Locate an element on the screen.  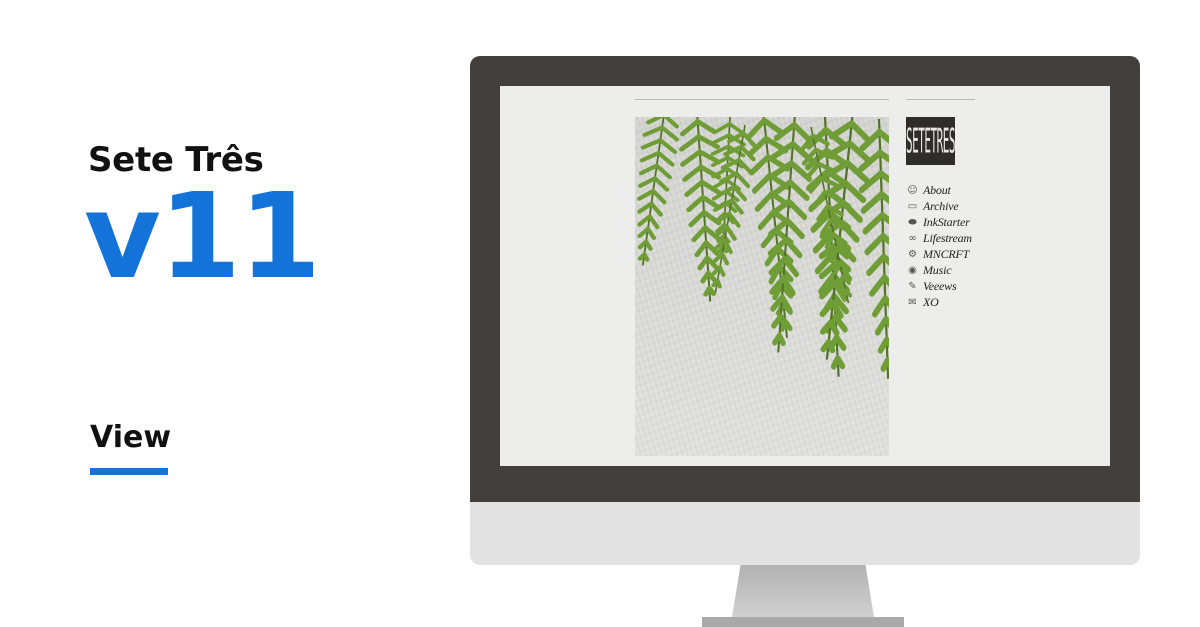
nav-label: Veeews is located at coordinates (940, 285).